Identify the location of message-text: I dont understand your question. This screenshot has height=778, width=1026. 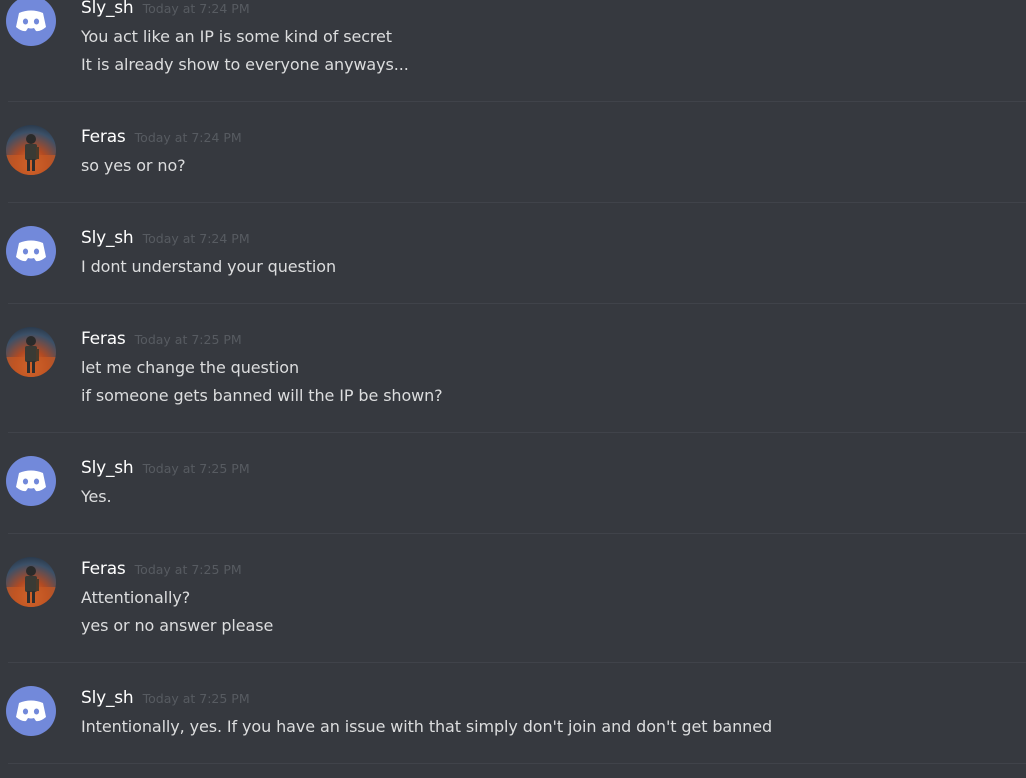
(208, 266).